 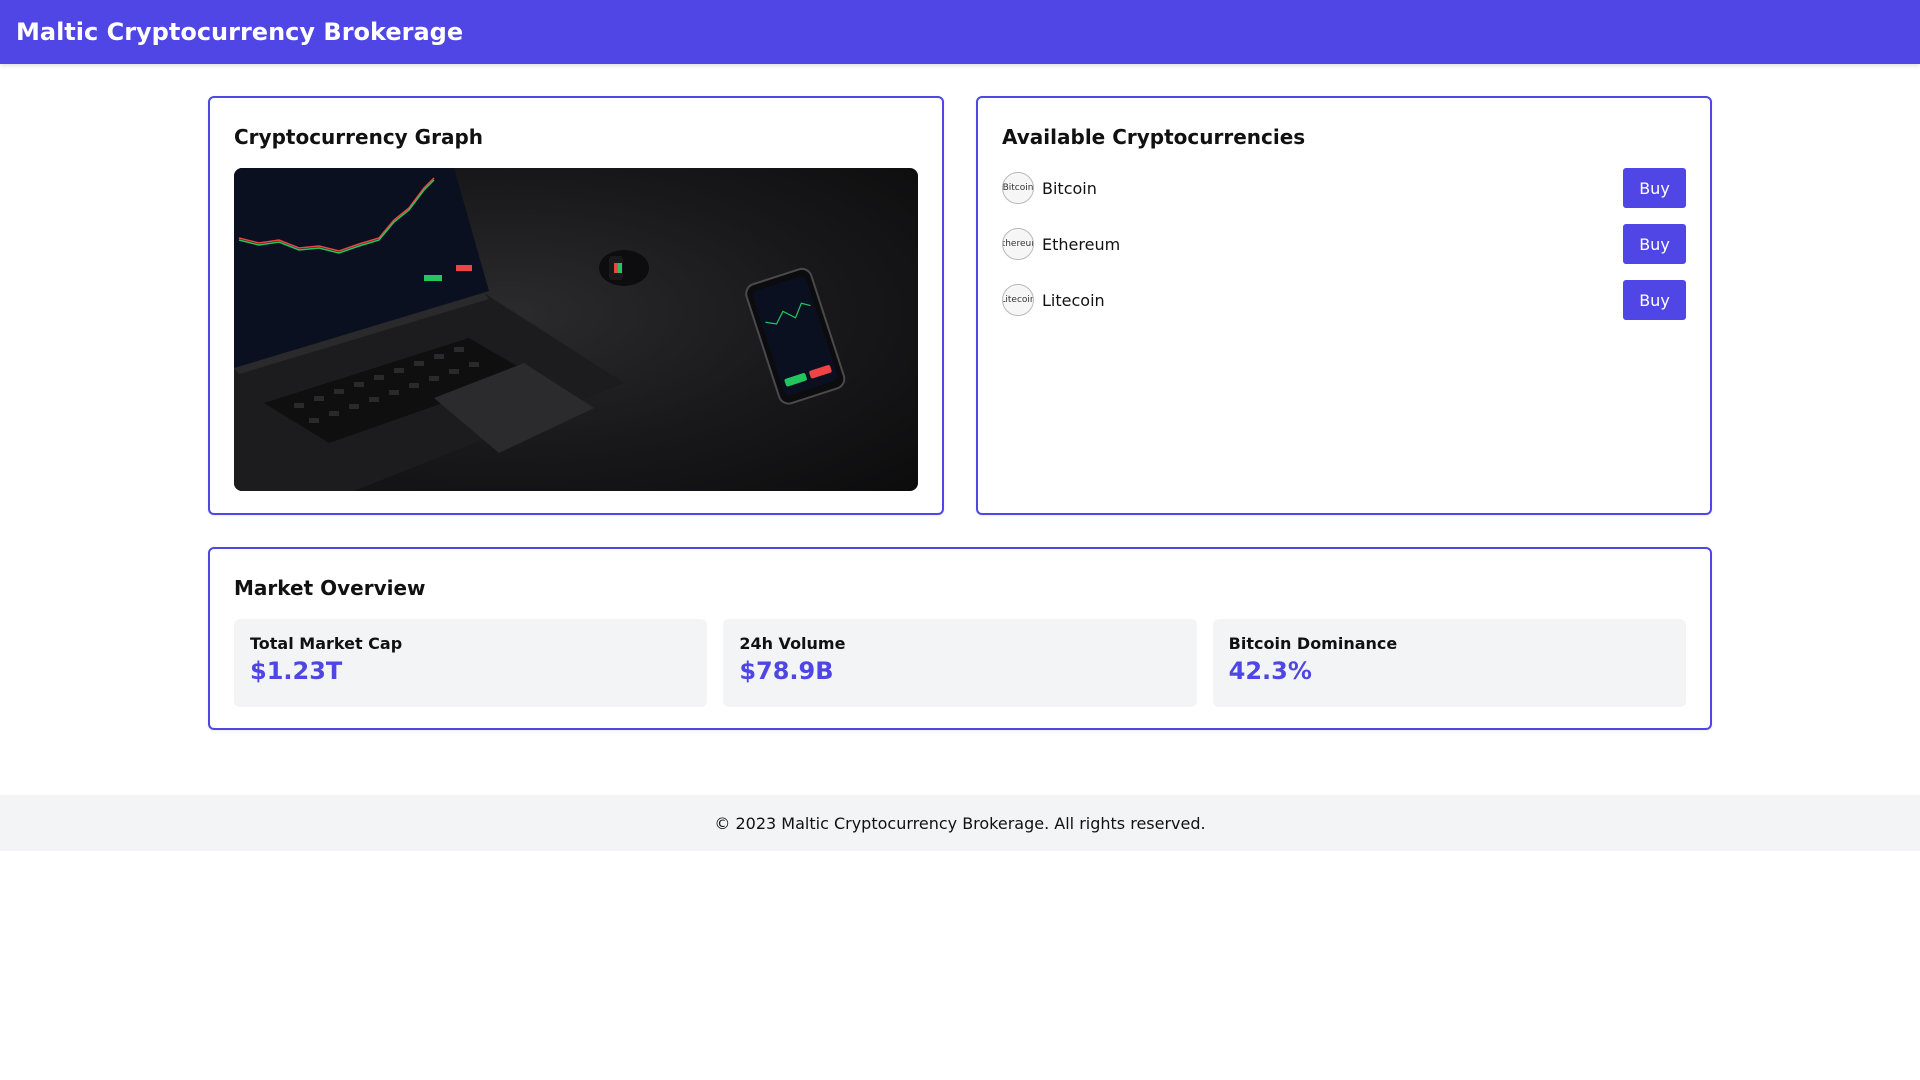 What do you see at coordinates (1654, 244) in the screenshot?
I see `buy-ethereum-button: Buy` at bounding box center [1654, 244].